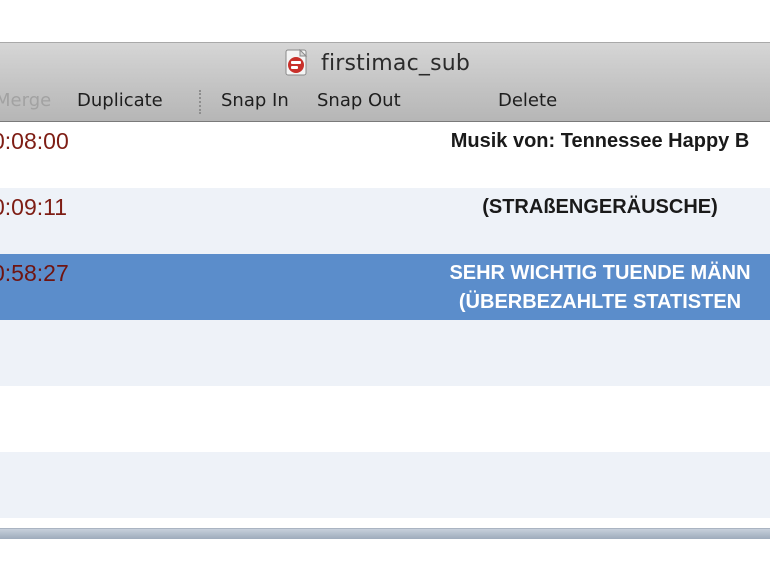  Describe the element at coordinates (296, 62) in the screenshot. I see `subtitle-document-icon` at that location.